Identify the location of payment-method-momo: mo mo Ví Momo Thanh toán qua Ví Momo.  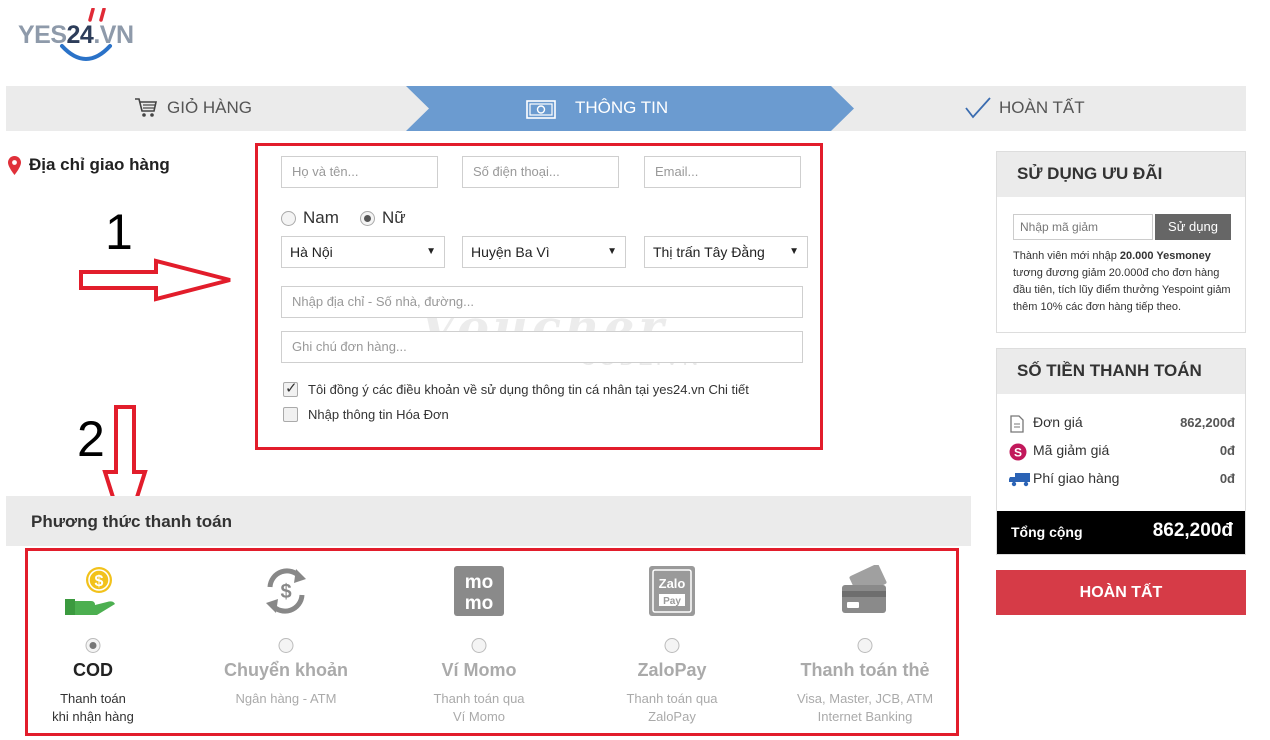
(479, 643).